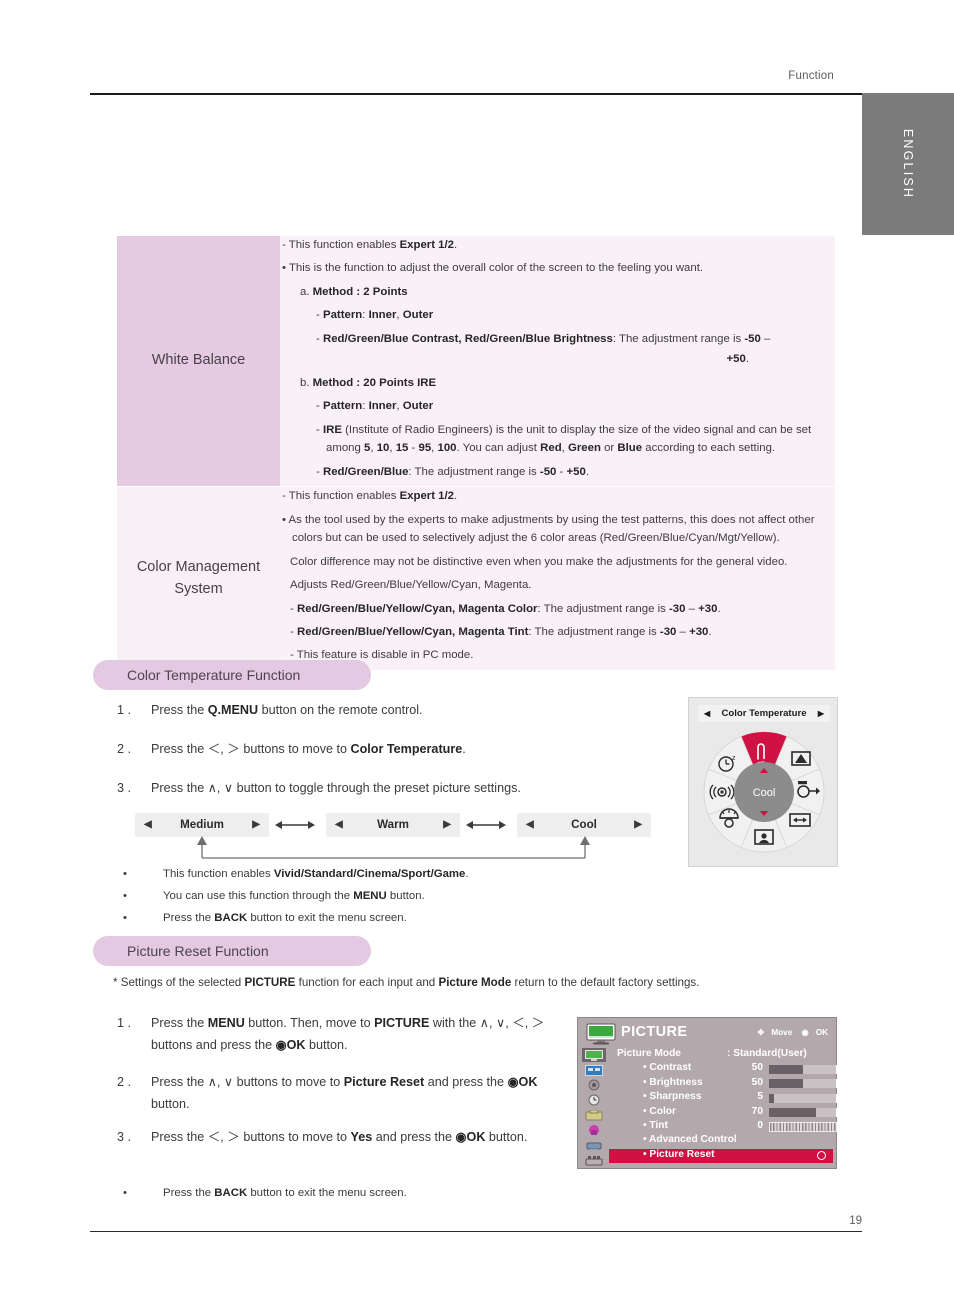  Describe the element at coordinates (476, 94) in the screenshot. I see `header-divider` at that location.